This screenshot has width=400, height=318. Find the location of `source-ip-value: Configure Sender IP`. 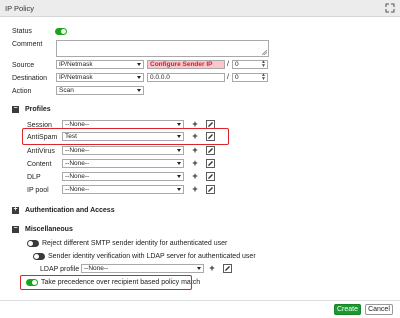

source-ip-value: Configure Sender IP is located at coordinates (181, 64).